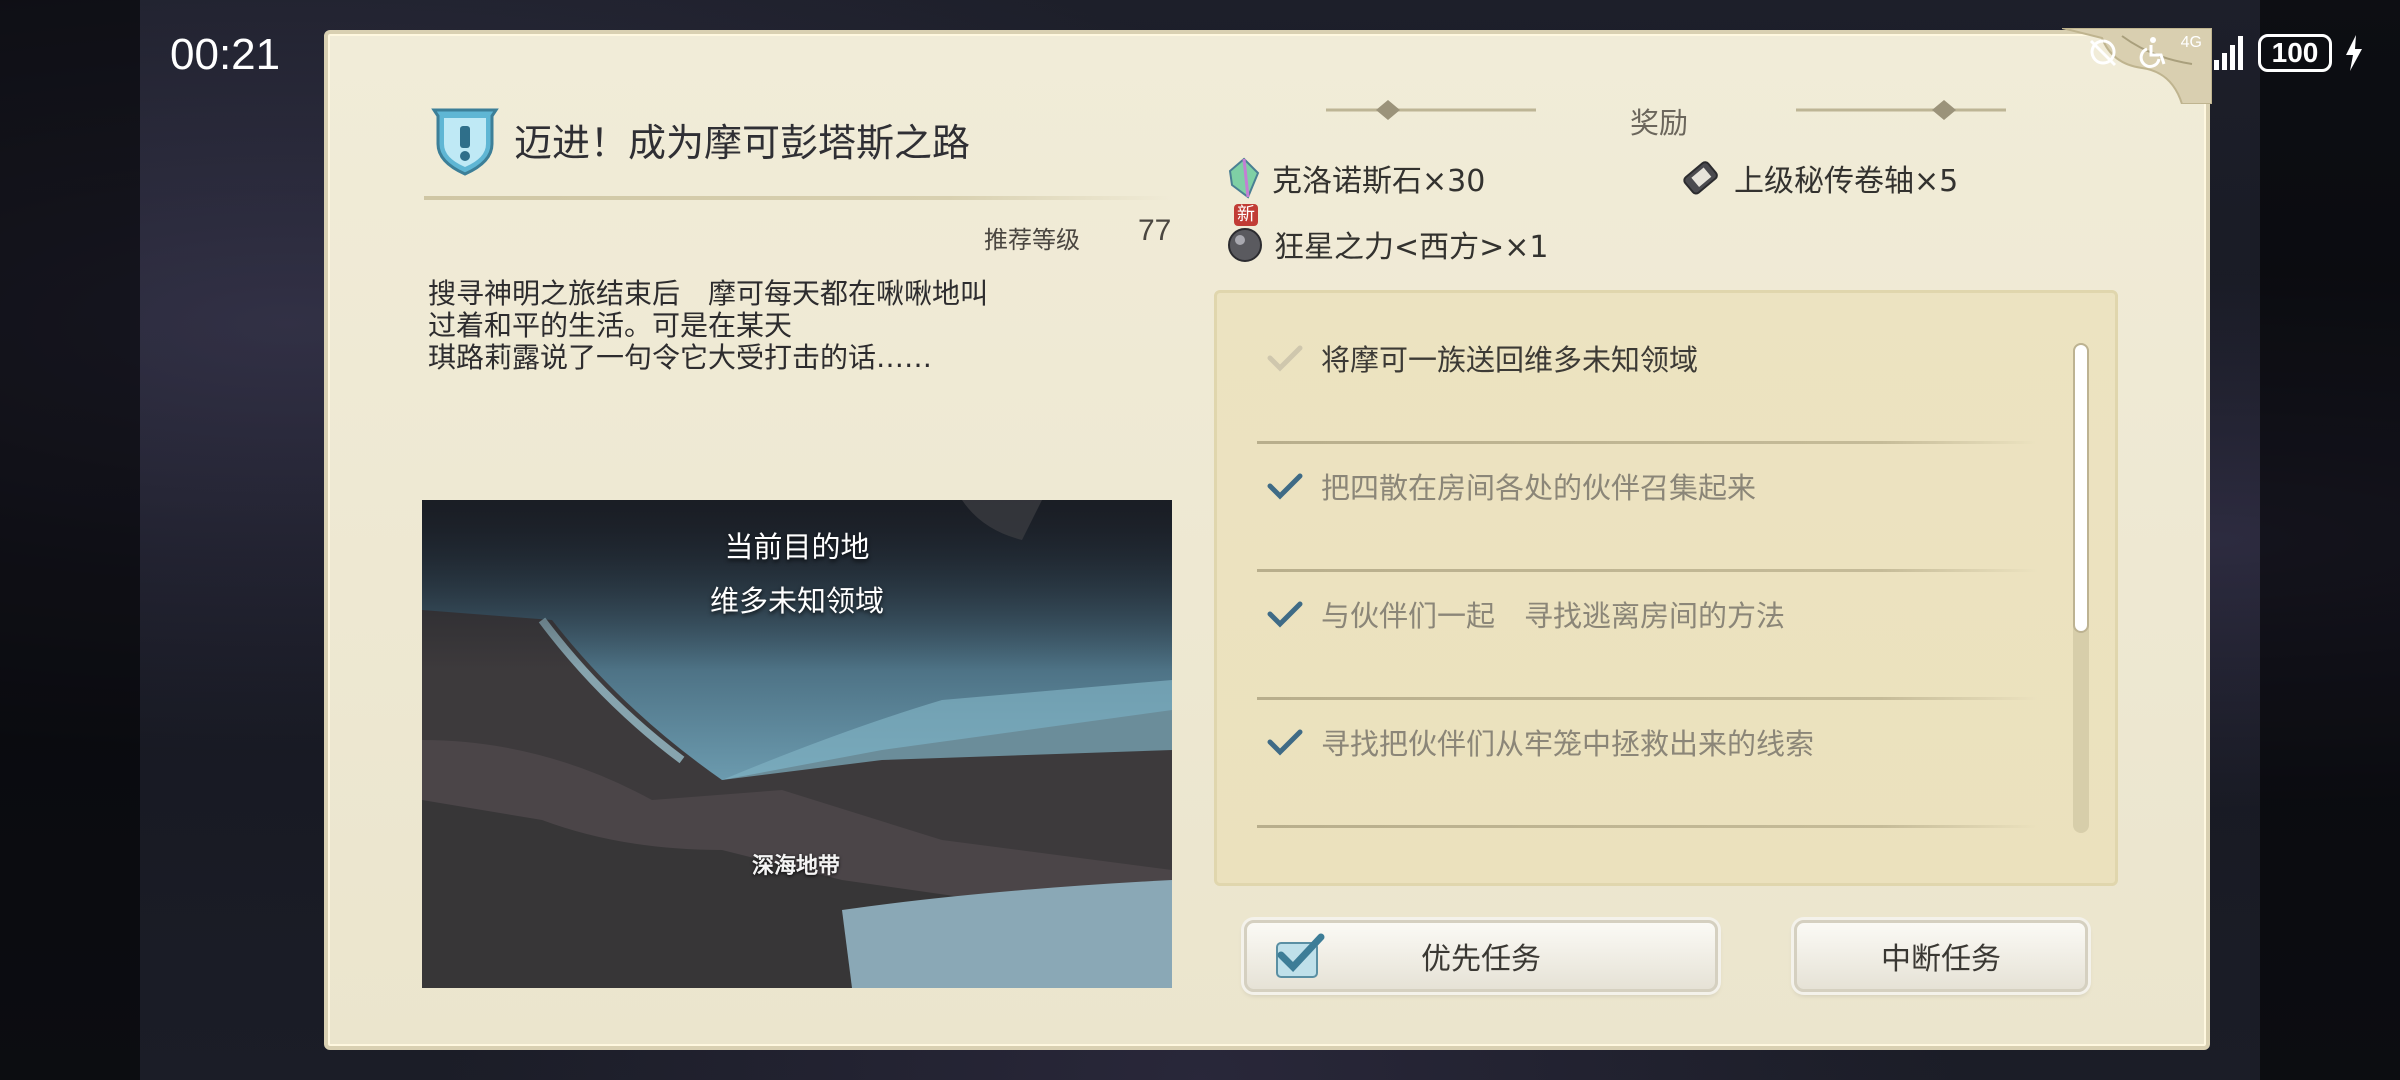 Image resolution: width=2400 pixels, height=1080 pixels. I want to click on rewards-heading: 奖励, so click(1659, 123).